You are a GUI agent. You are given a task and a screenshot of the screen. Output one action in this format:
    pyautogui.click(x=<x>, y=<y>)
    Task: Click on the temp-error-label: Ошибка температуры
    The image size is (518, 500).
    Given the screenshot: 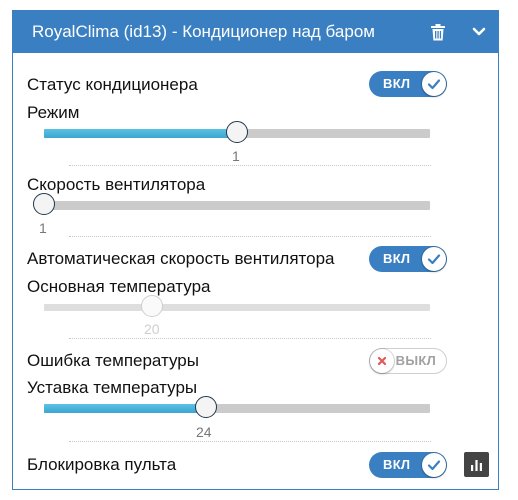 What is the action you would take?
    pyautogui.click(x=113, y=360)
    